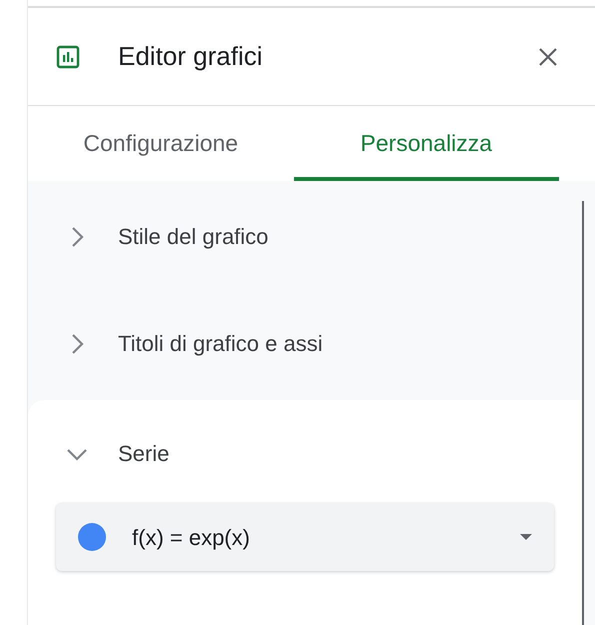  I want to click on panel-title: Editor grafici, so click(190, 56).